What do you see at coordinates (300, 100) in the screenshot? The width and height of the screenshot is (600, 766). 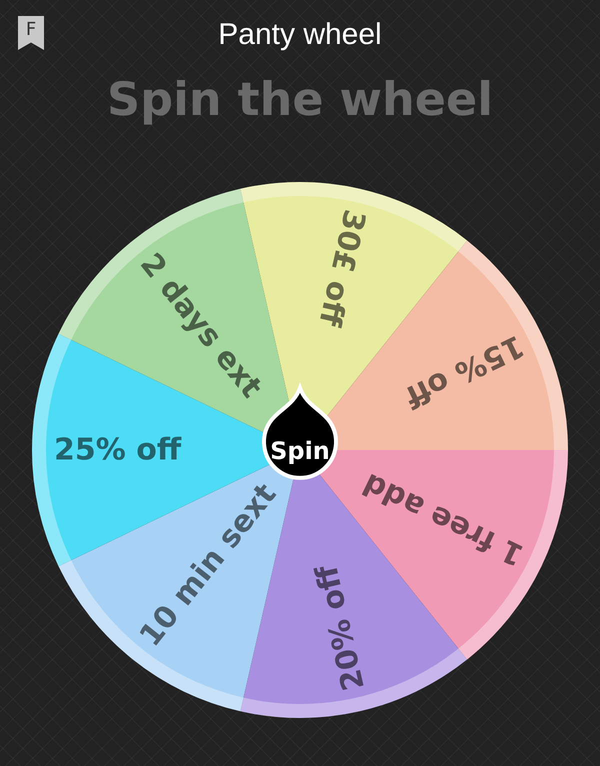 I see `wheel-heading: Spin the wheel` at bounding box center [300, 100].